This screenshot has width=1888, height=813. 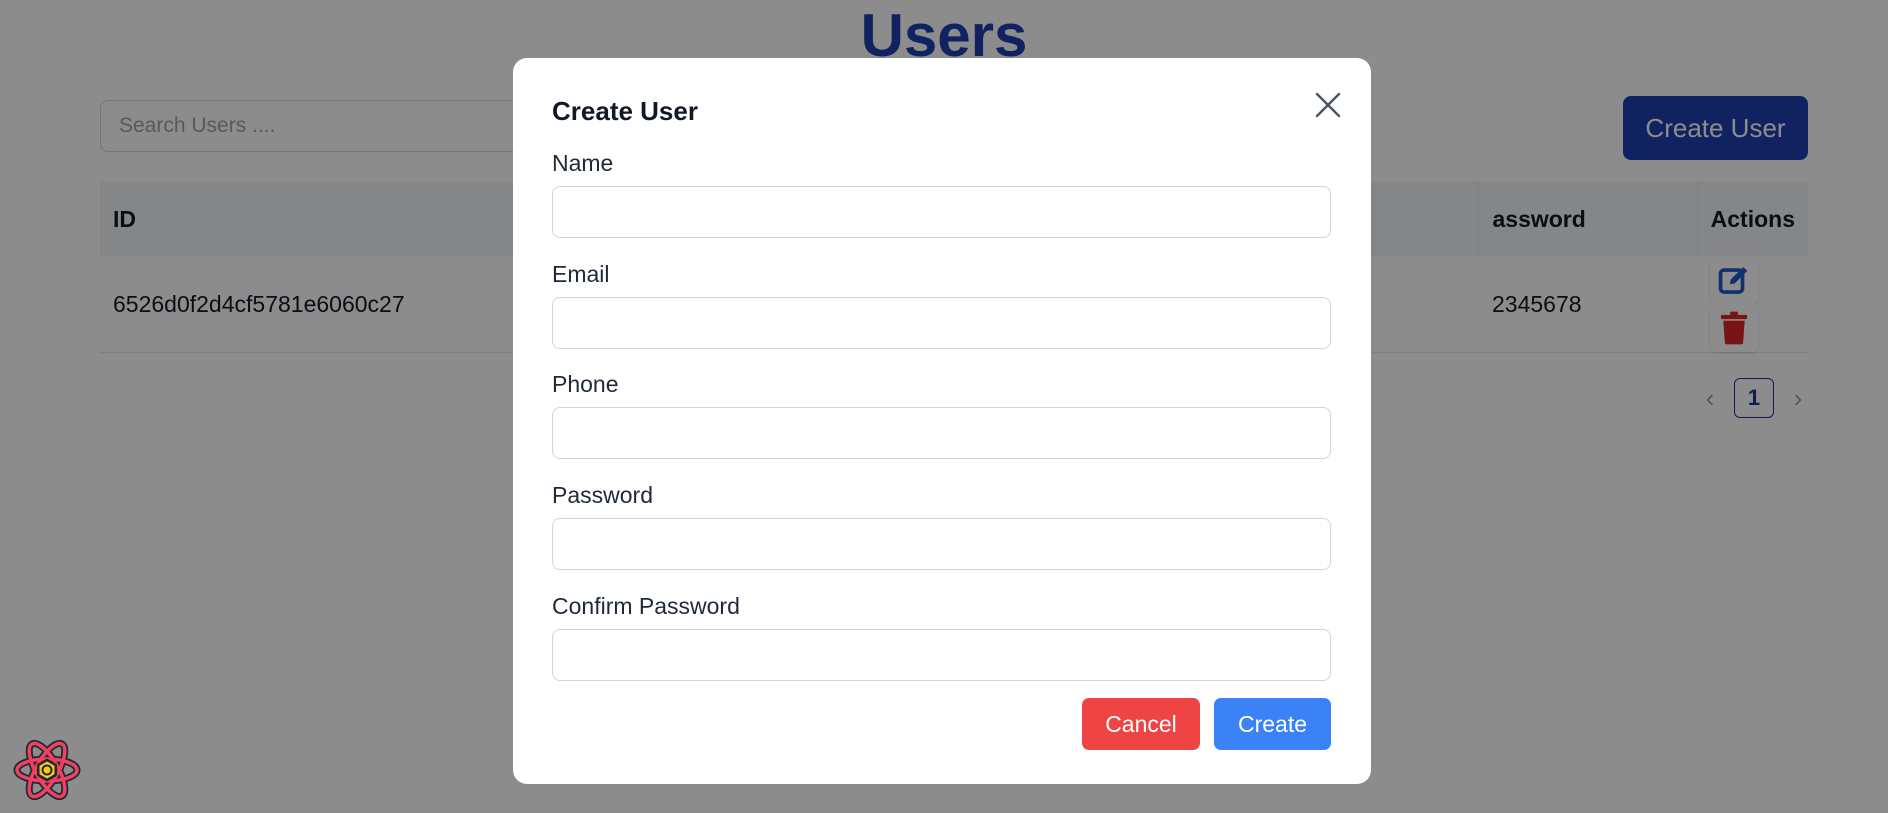 What do you see at coordinates (602, 495) in the screenshot?
I see `password-label: Password` at bounding box center [602, 495].